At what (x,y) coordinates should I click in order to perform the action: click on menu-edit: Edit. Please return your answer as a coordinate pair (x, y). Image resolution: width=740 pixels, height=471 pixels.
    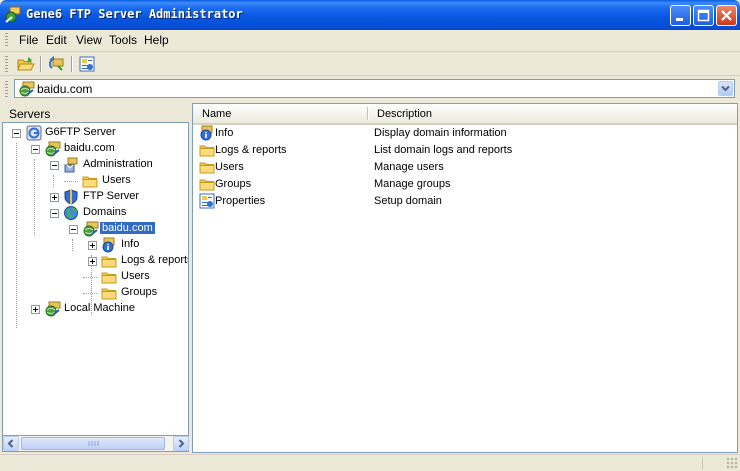
    Looking at the image, I should click on (56, 40).